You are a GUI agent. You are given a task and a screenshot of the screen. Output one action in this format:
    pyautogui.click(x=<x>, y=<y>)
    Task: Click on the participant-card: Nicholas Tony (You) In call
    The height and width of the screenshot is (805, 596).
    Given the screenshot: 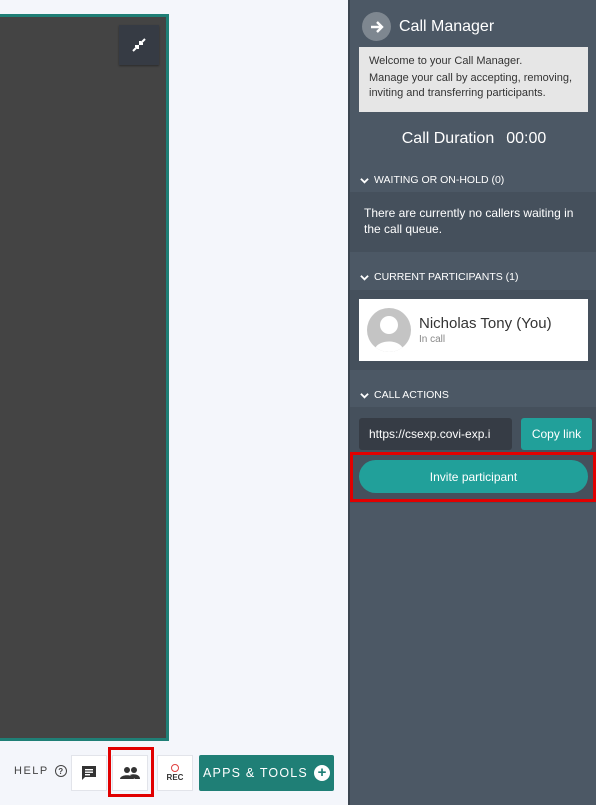 What is the action you would take?
    pyautogui.click(x=473, y=330)
    